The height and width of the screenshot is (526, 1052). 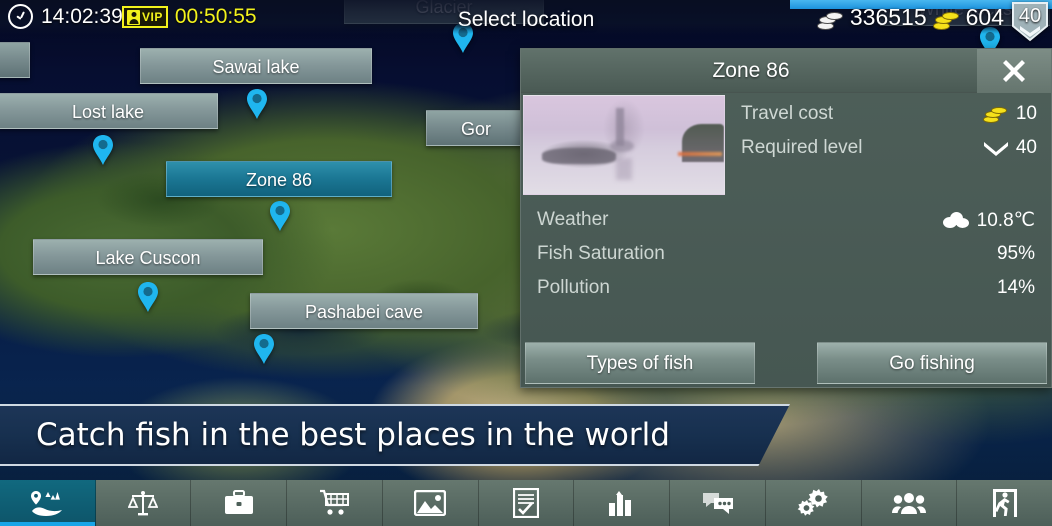 What do you see at coordinates (215, 16) in the screenshot?
I see `vip-timer: 00:50:55` at bounding box center [215, 16].